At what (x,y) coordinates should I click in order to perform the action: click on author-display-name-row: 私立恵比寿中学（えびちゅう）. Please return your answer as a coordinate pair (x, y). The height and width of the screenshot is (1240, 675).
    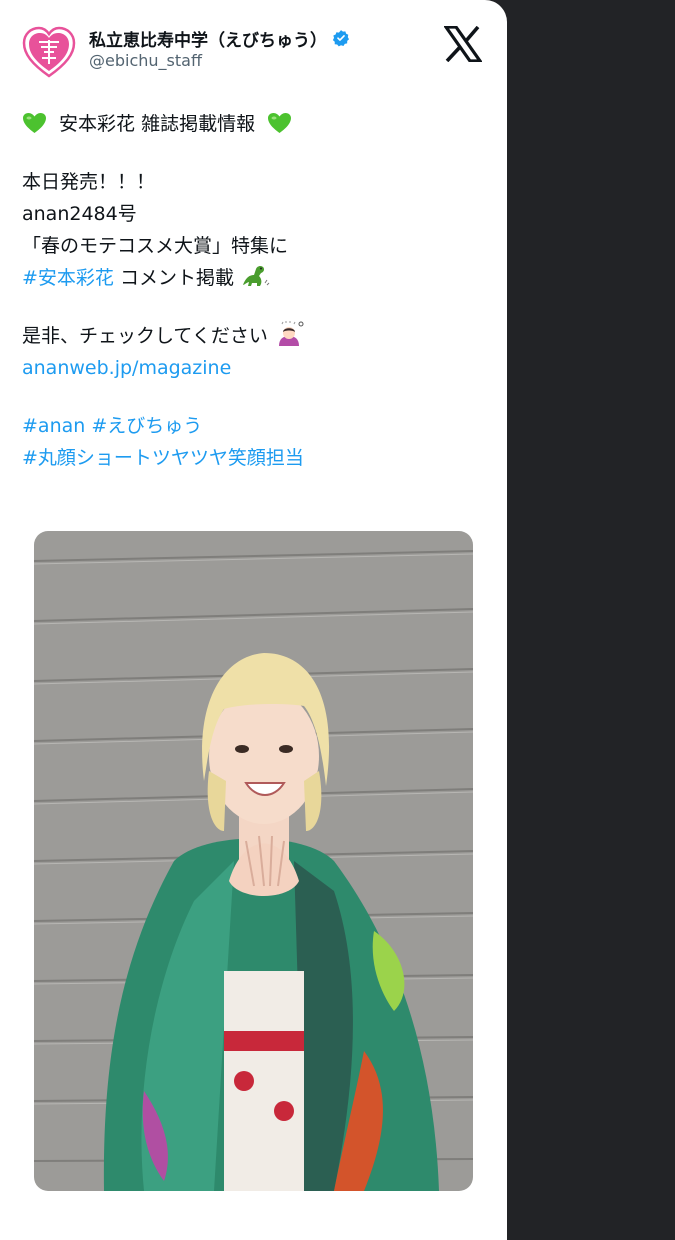
    Looking at the image, I should click on (219, 38).